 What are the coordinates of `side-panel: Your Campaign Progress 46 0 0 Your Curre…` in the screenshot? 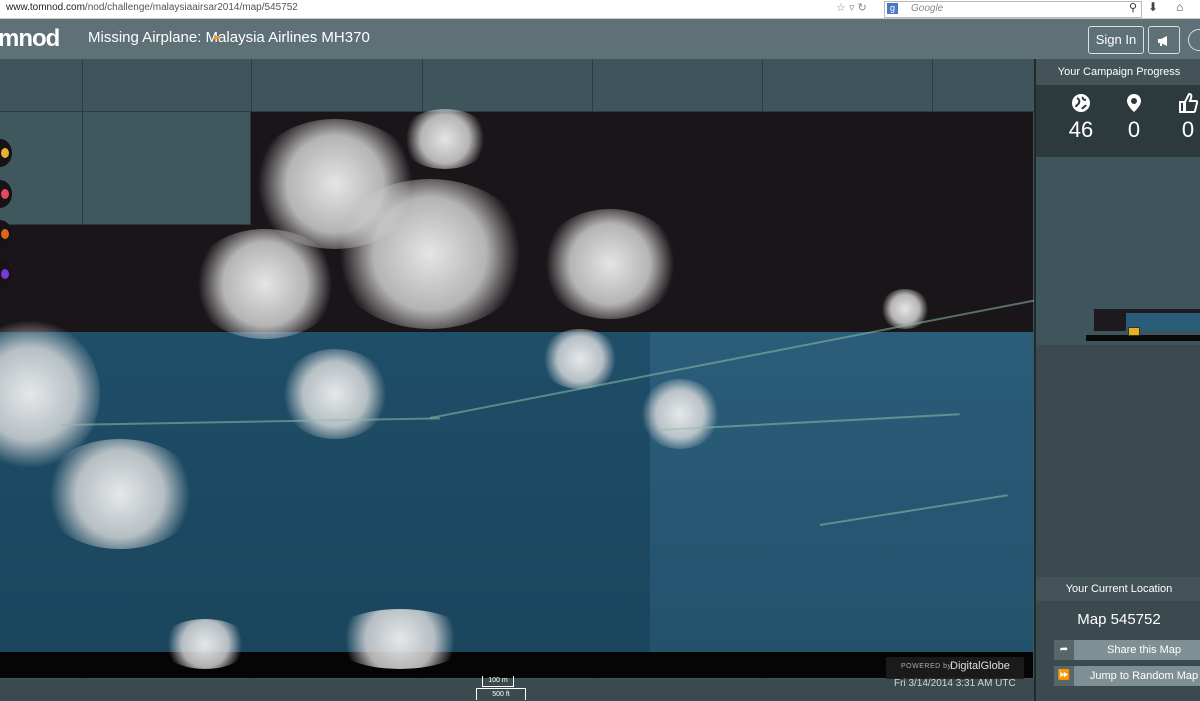 It's located at (1117, 380).